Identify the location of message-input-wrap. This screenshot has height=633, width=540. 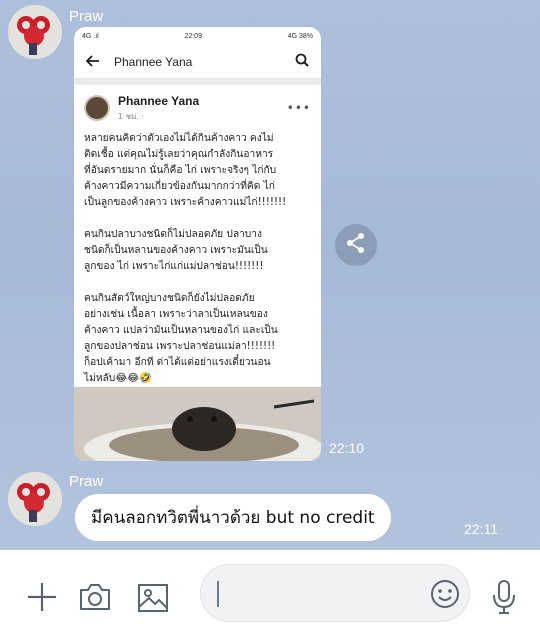
(335, 593).